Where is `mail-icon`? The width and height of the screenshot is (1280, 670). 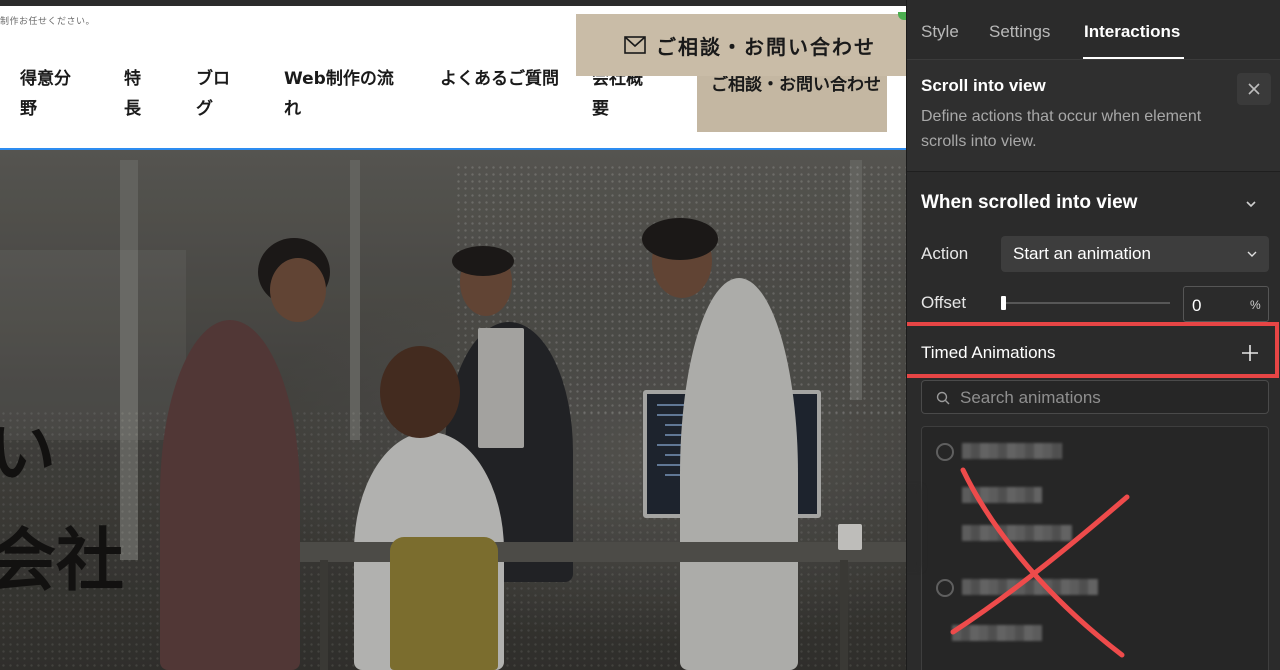
mail-icon is located at coordinates (635, 45).